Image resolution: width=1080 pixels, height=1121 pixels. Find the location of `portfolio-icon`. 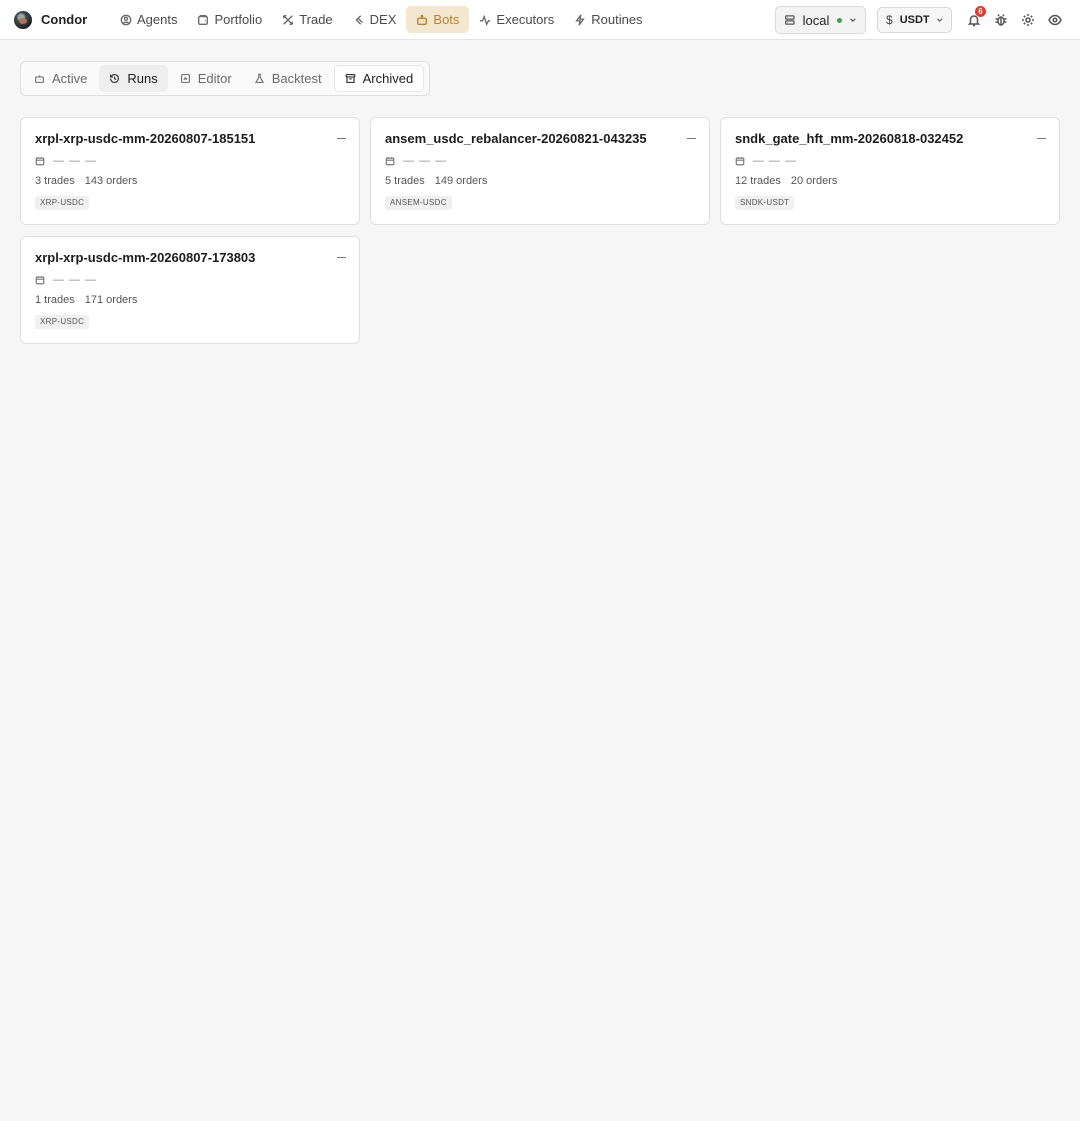

portfolio-icon is located at coordinates (203, 19).